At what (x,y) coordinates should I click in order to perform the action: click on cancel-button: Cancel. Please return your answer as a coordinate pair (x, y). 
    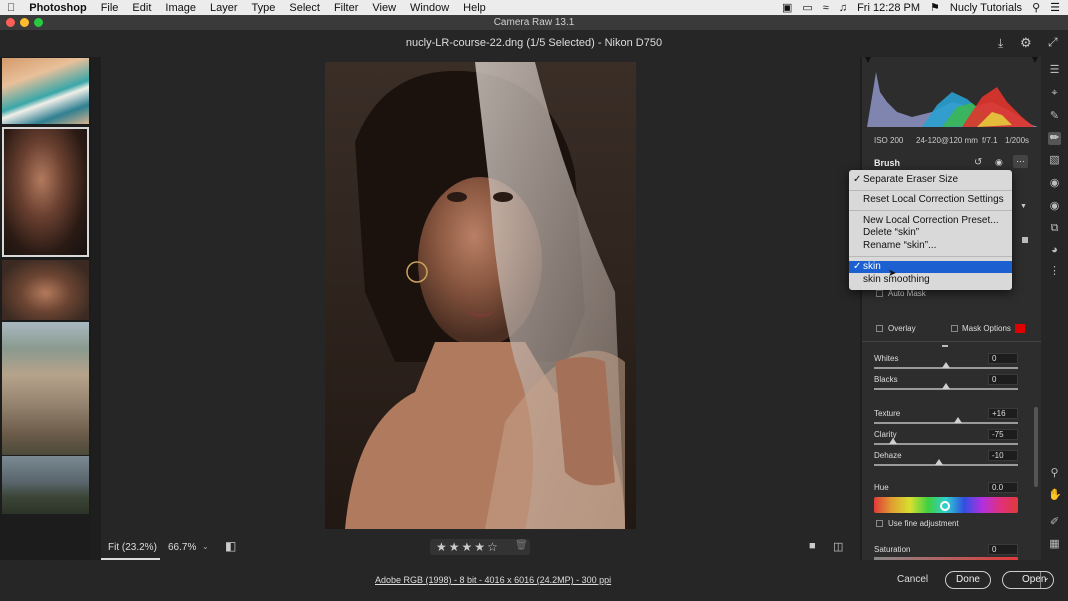
    Looking at the image, I should click on (912, 579).